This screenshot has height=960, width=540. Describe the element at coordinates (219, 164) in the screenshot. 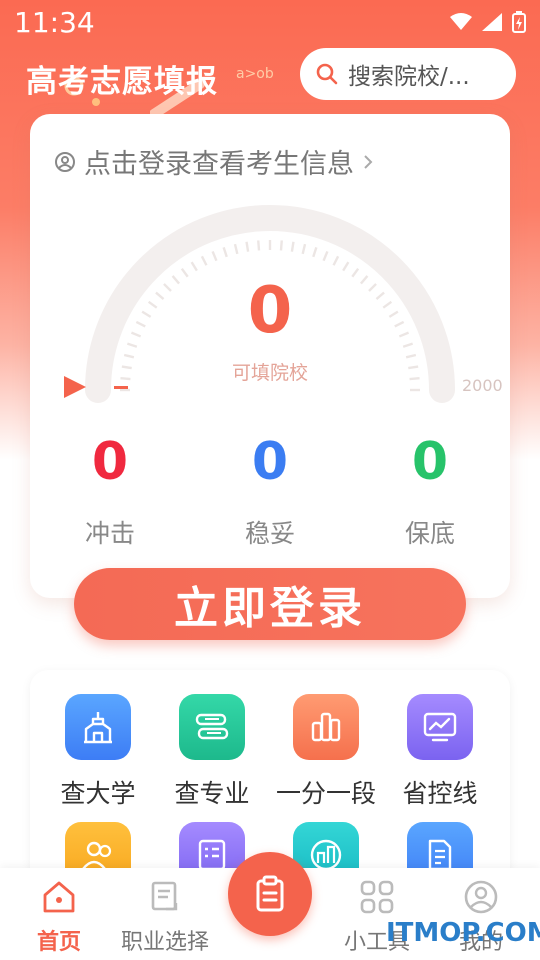

I see `login-hint-text: 点击登录查看考生信息` at that location.